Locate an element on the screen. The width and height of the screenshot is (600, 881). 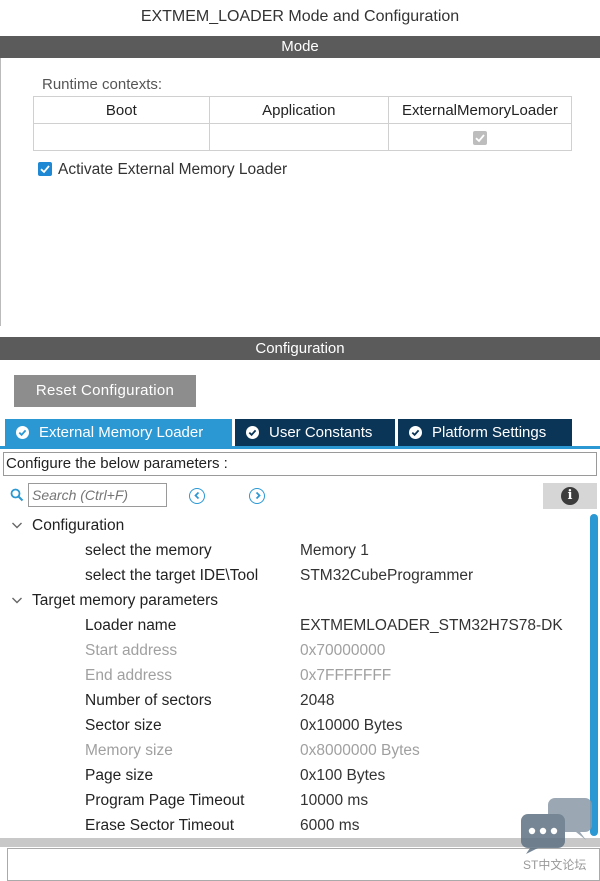
param-row: Sector size 0x10000 Bytes is located at coordinates (294, 725).